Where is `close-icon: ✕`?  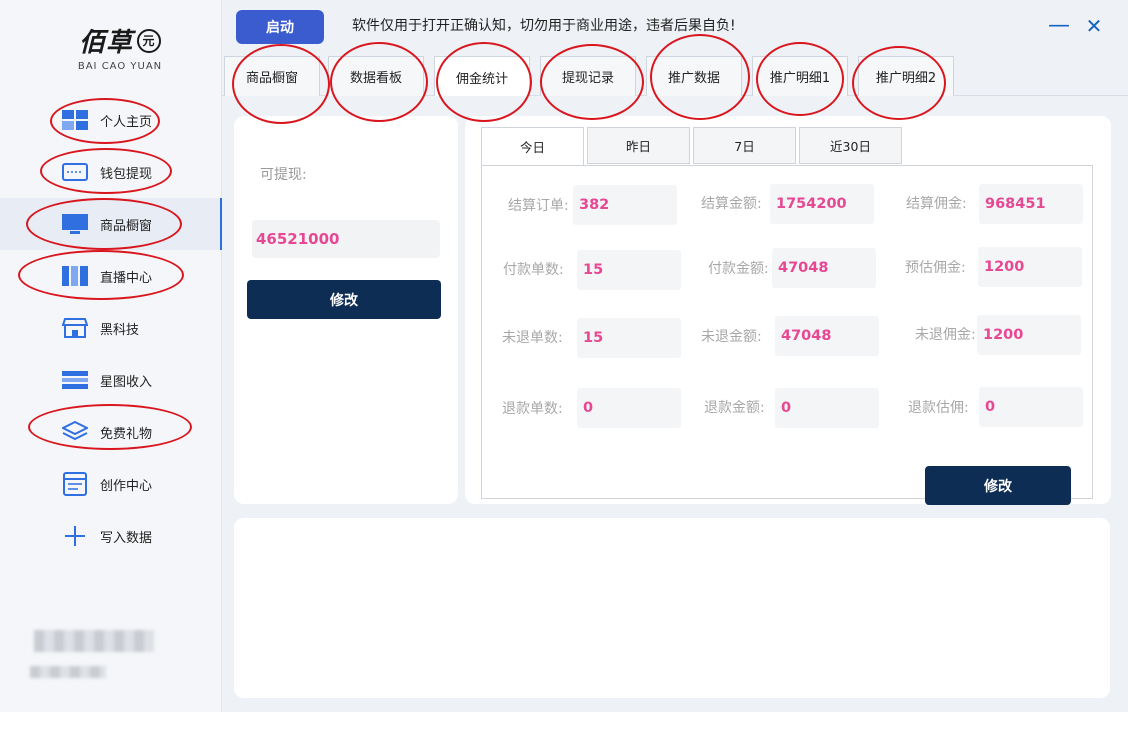
close-icon: ✕ is located at coordinates (1094, 26).